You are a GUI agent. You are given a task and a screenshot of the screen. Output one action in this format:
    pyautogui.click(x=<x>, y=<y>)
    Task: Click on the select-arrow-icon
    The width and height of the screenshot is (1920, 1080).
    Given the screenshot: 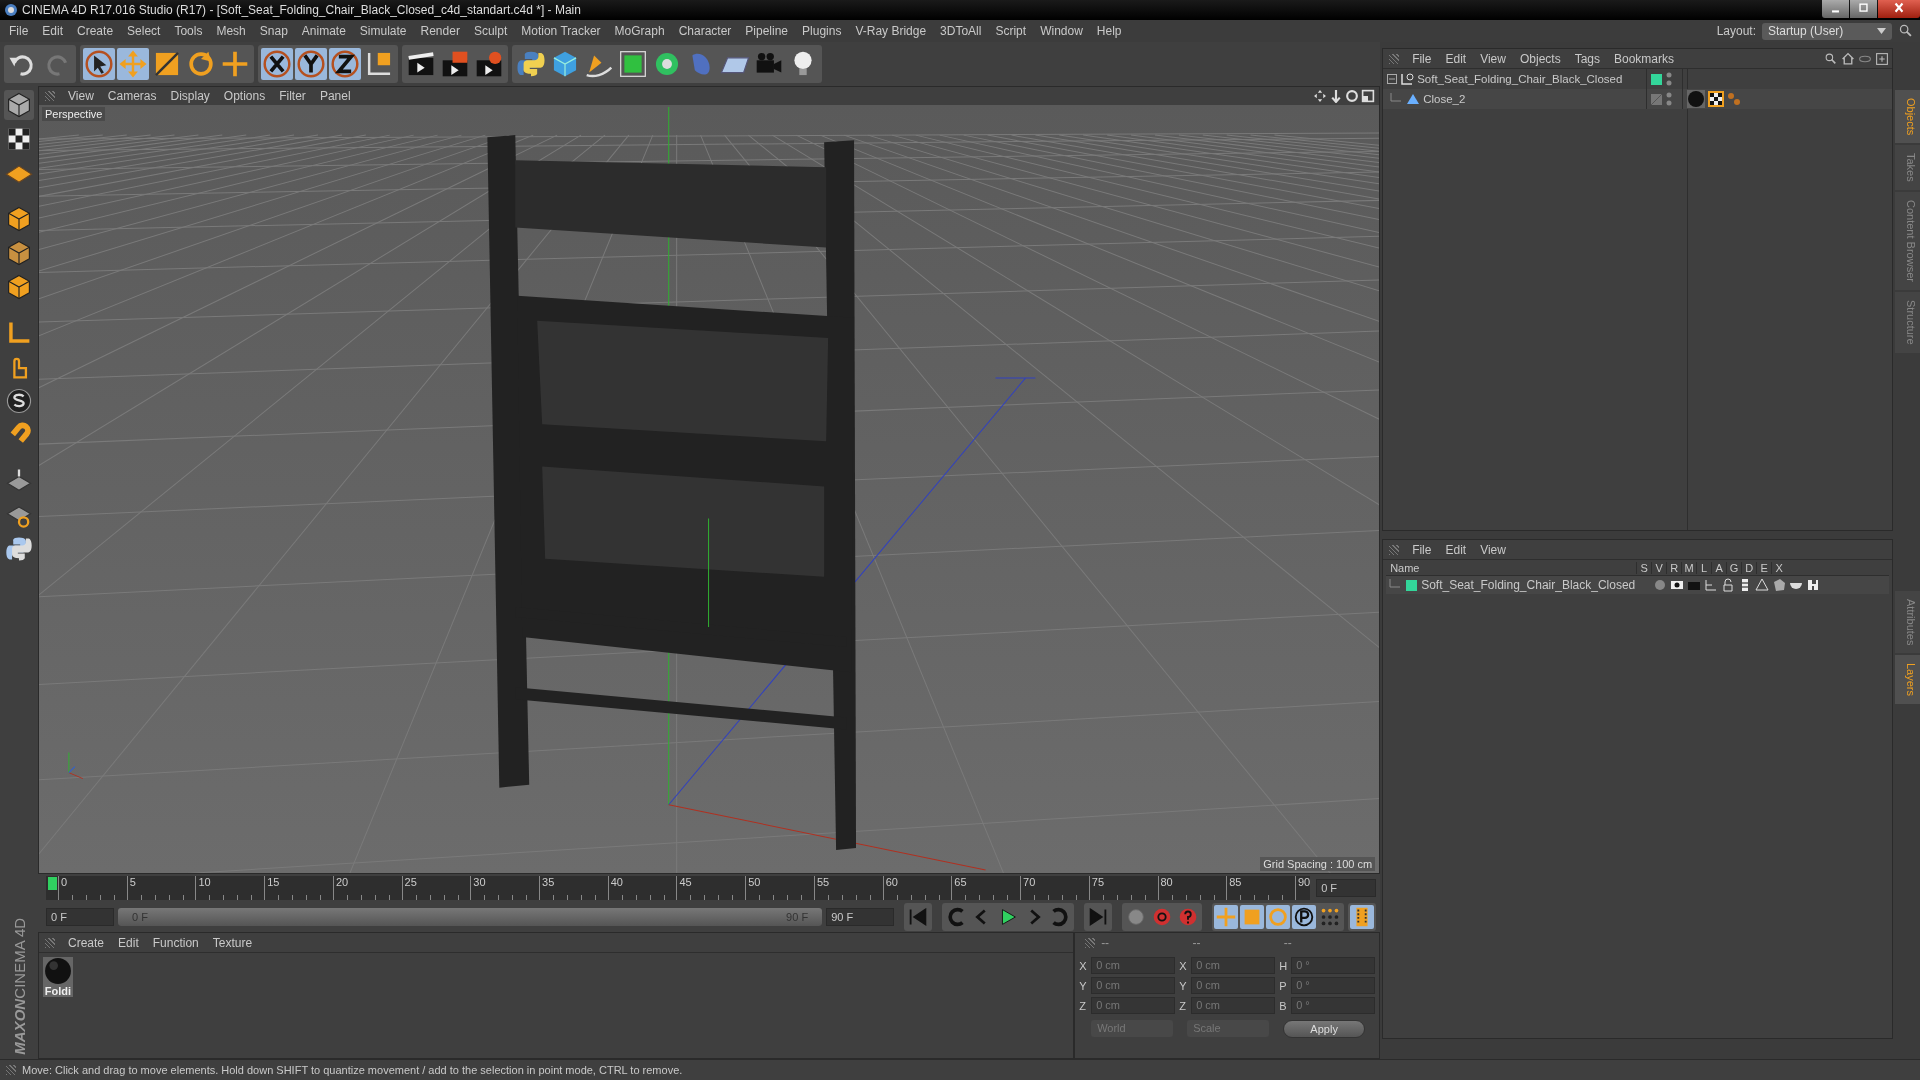 What is the action you would take?
    pyautogui.click(x=99, y=64)
    